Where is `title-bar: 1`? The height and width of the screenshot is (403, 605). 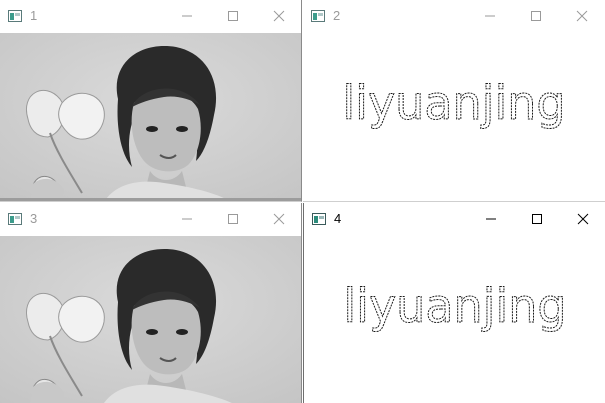 title-bar: 1 is located at coordinates (150, 16).